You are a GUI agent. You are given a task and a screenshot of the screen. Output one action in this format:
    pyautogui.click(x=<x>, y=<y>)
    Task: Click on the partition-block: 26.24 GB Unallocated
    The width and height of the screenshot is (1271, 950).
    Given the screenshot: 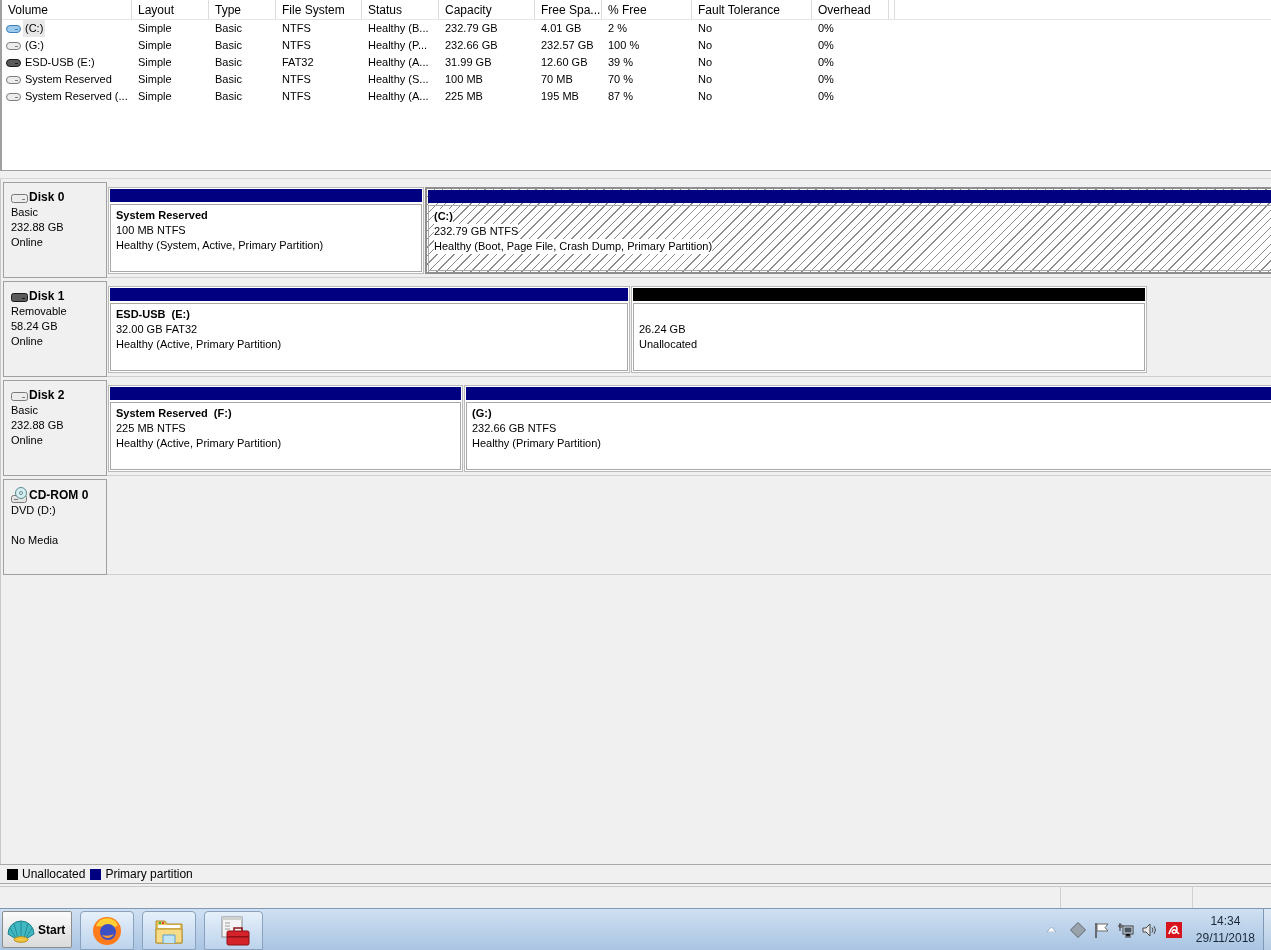 What is the action you would take?
    pyautogui.click(x=889, y=329)
    